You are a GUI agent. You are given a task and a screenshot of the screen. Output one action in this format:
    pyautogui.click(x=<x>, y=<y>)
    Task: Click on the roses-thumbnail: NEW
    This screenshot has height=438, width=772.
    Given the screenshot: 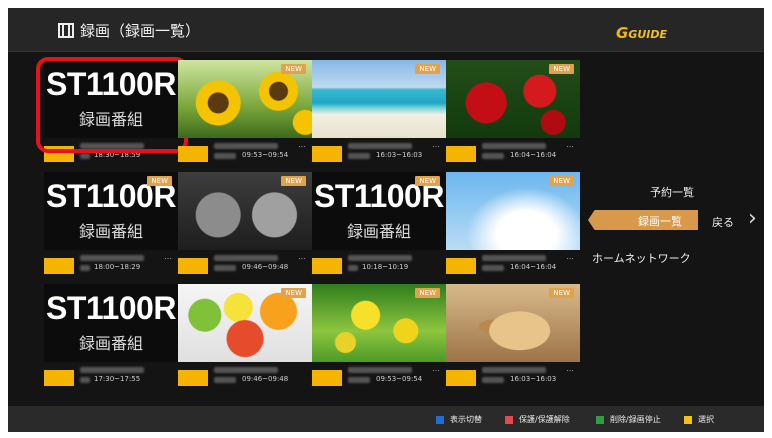 What is the action you would take?
    pyautogui.click(x=513, y=99)
    